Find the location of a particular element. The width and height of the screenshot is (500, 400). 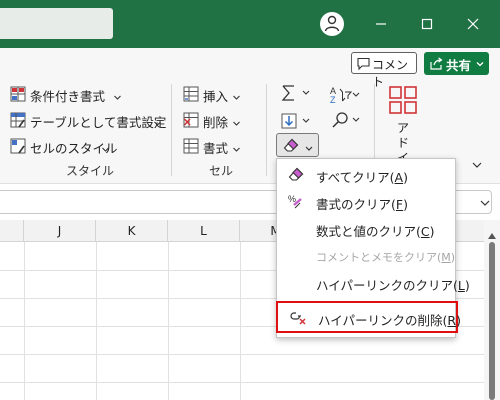

share-button-label: 共有 is located at coordinates (459, 65).